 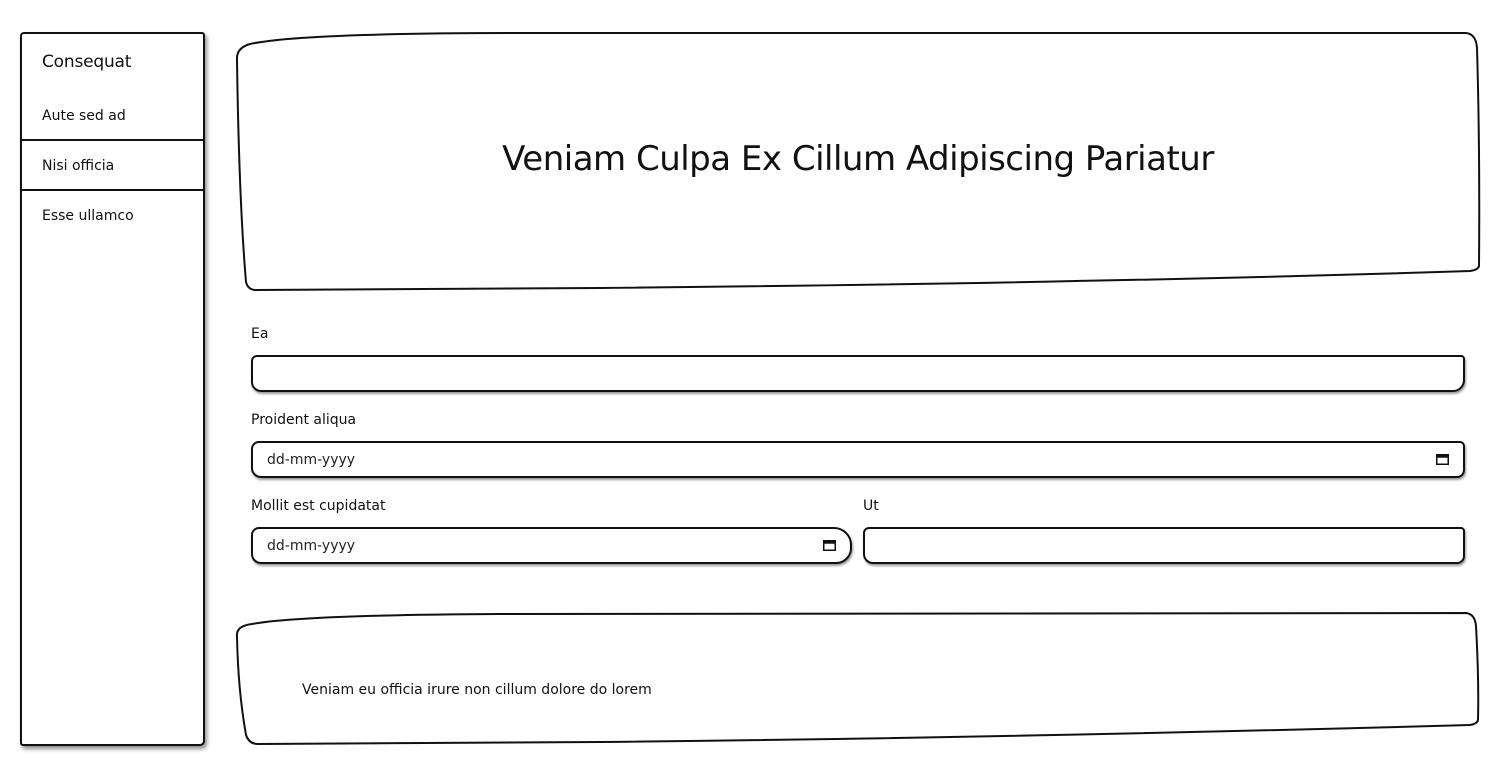 What do you see at coordinates (311, 546) in the screenshot?
I see `mollit-est-cupidatat-date-value: dd-mm-yyyy` at bounding box center [311, 546].